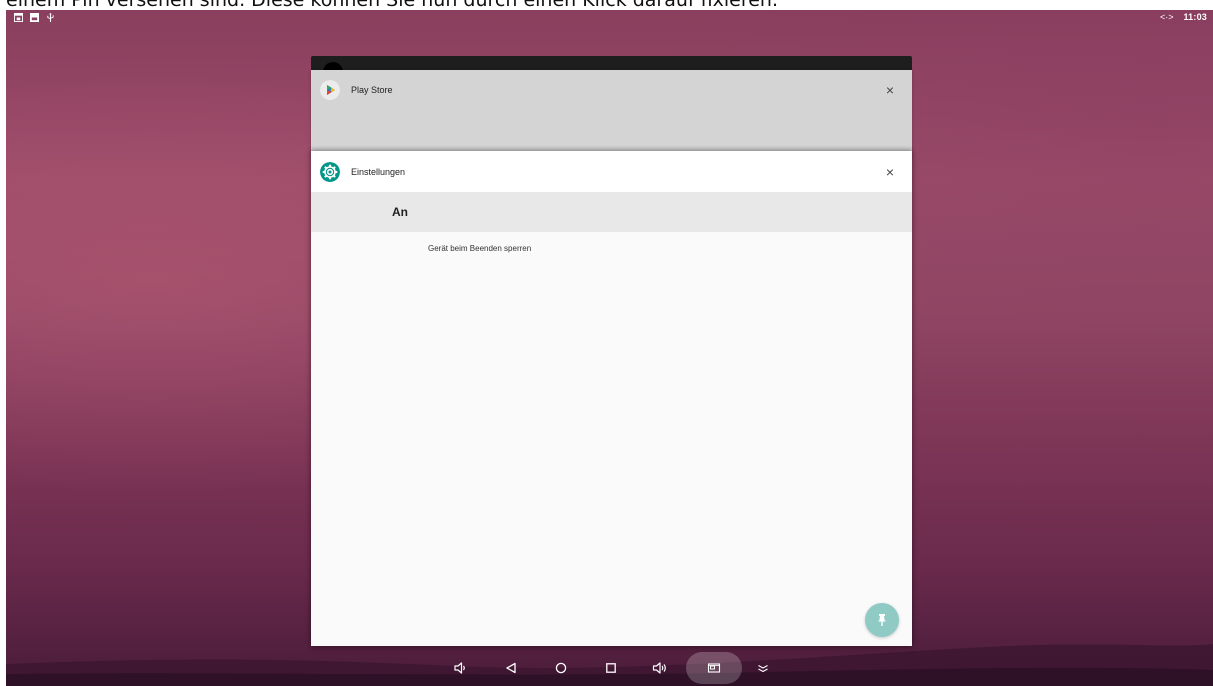  Describe the element at coordinates (1195, 17) in the screenshot. I see `status-clock: 11:03` at that location.